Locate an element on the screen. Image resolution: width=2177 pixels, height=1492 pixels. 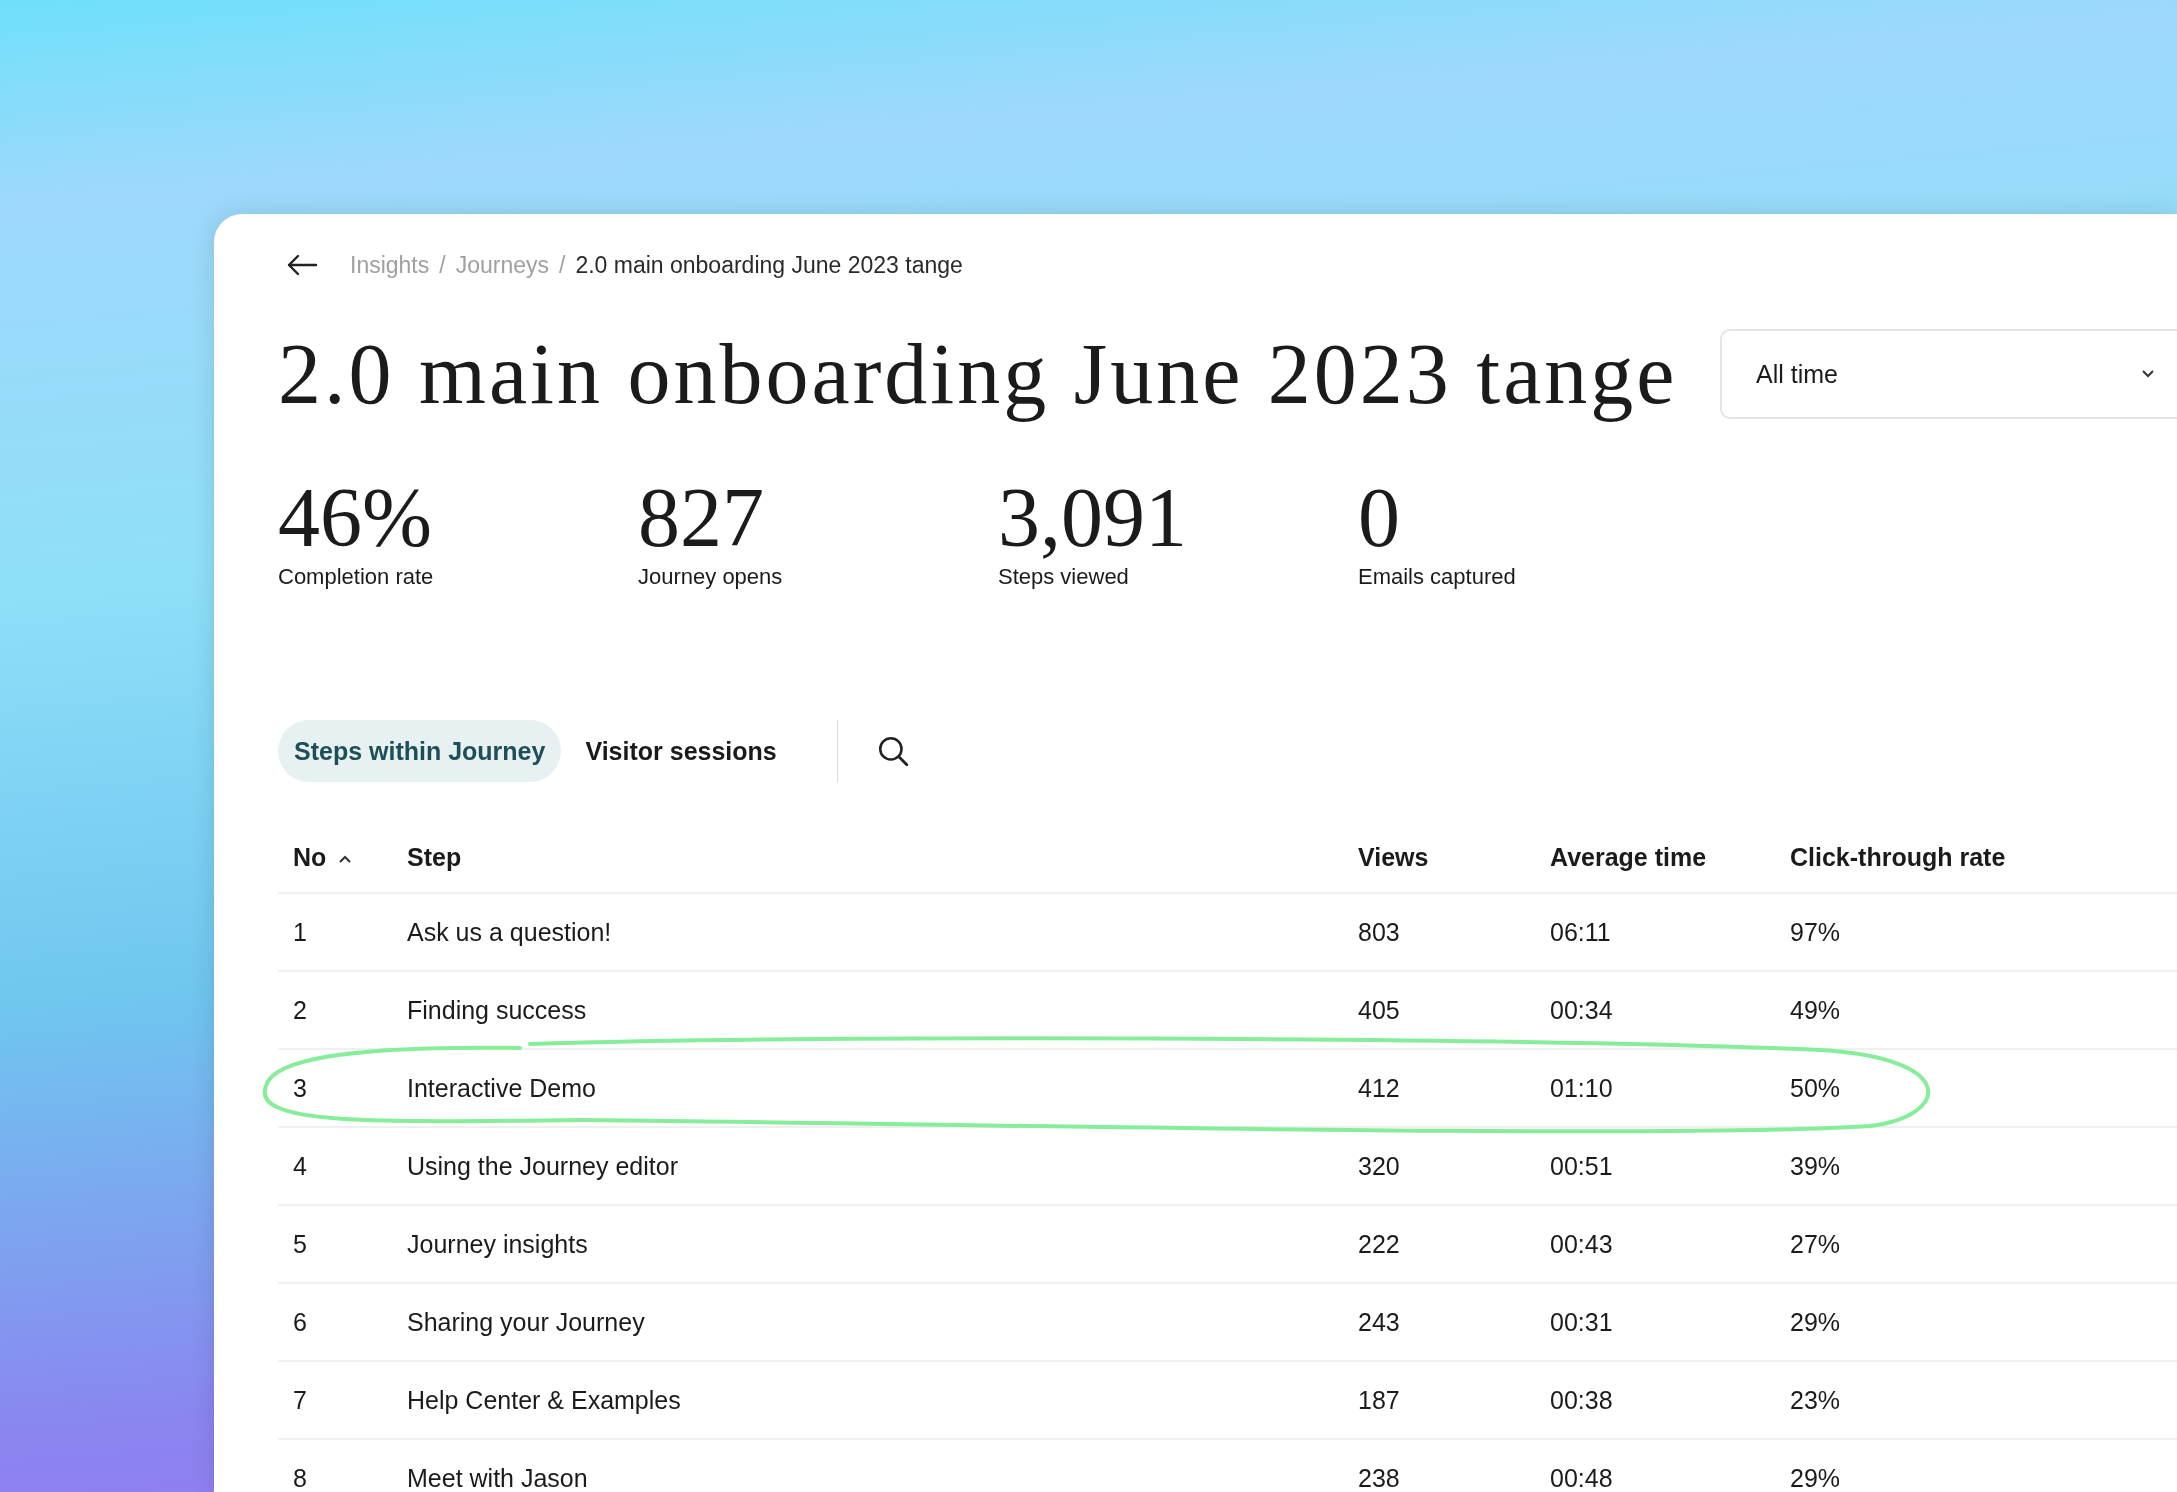
stat-value: 3,091 is located at coordinates (1093, 518).